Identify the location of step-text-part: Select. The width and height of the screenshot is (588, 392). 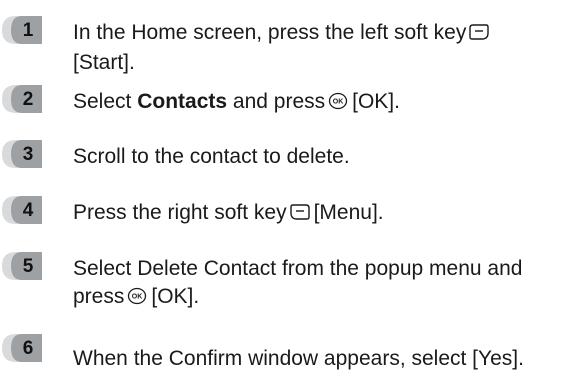
(105, 101).